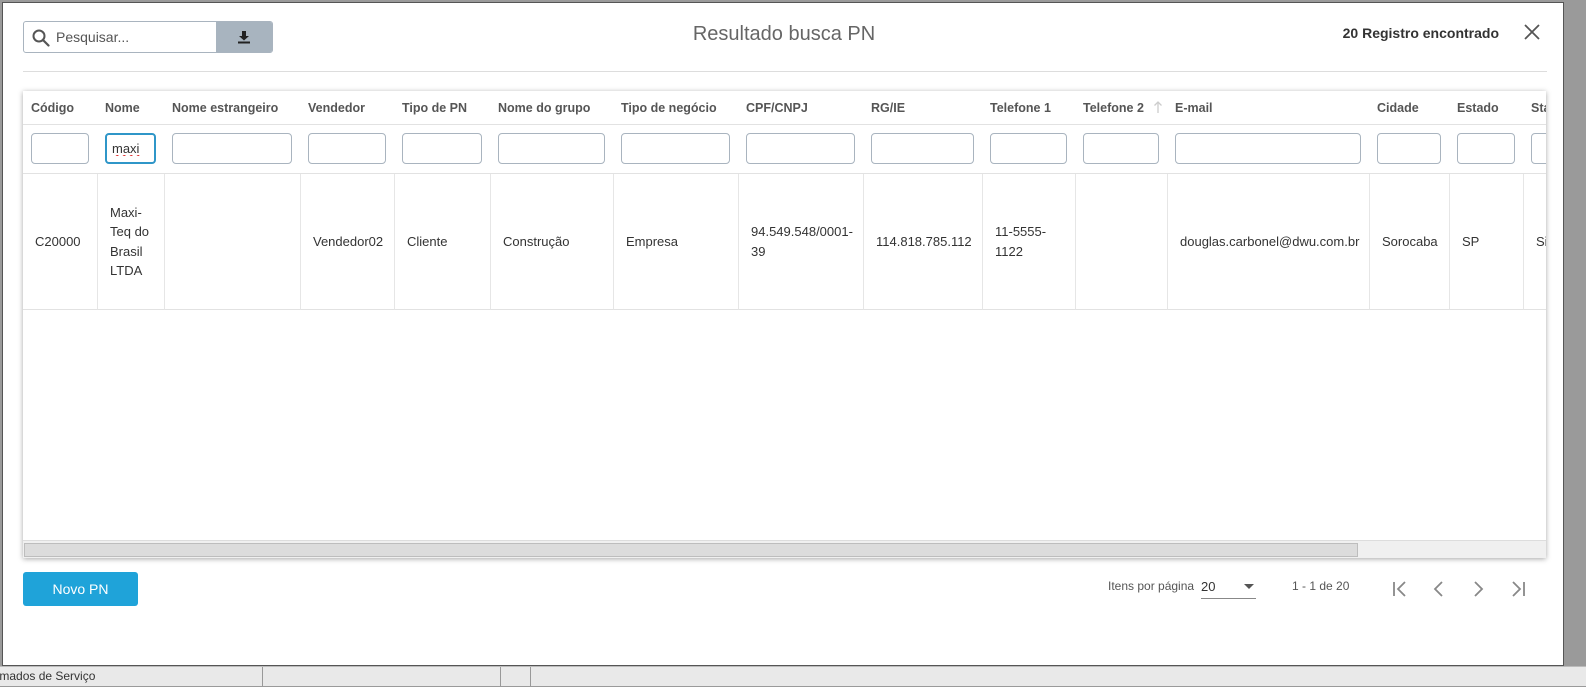 The width and height of the screenshot is (1586, 687). Describe the element at coordinates (1518, 589) in the screenshot. I see `last-page-icon` at that location.